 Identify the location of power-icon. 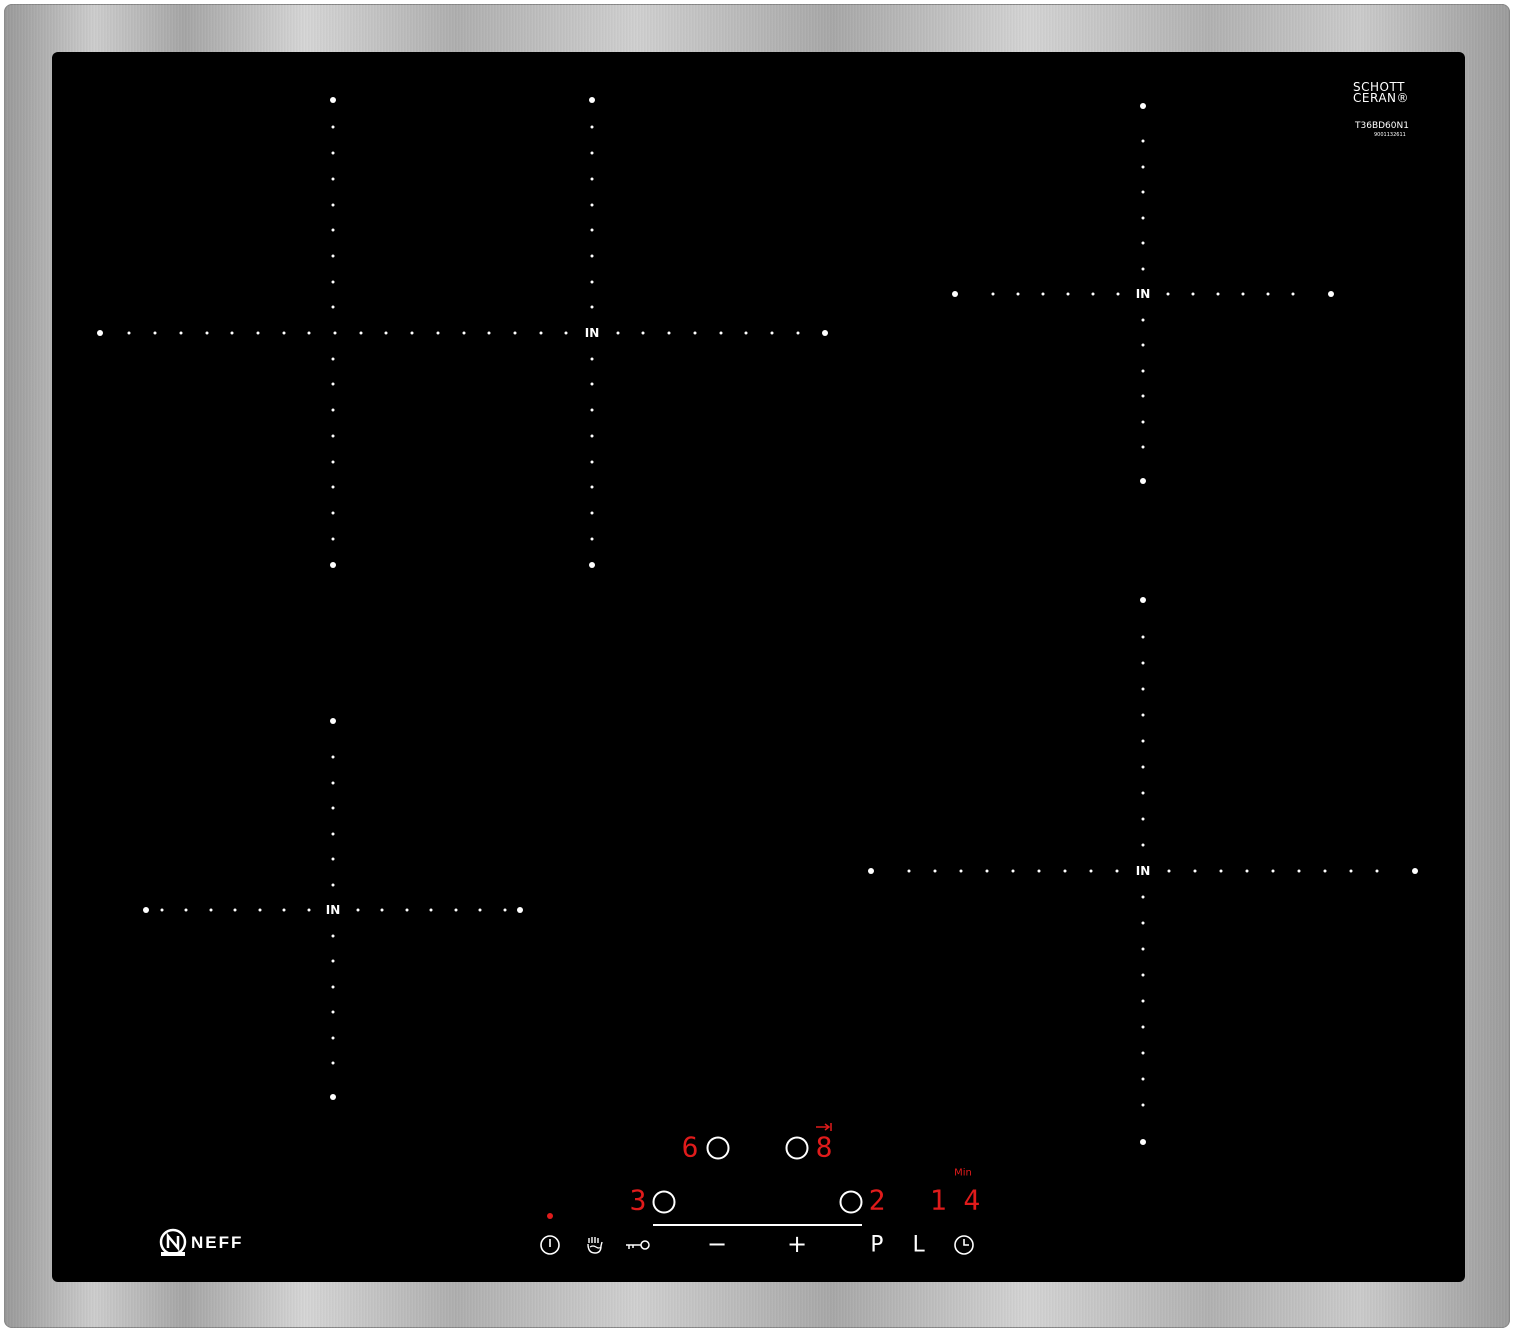
(550, 1245).